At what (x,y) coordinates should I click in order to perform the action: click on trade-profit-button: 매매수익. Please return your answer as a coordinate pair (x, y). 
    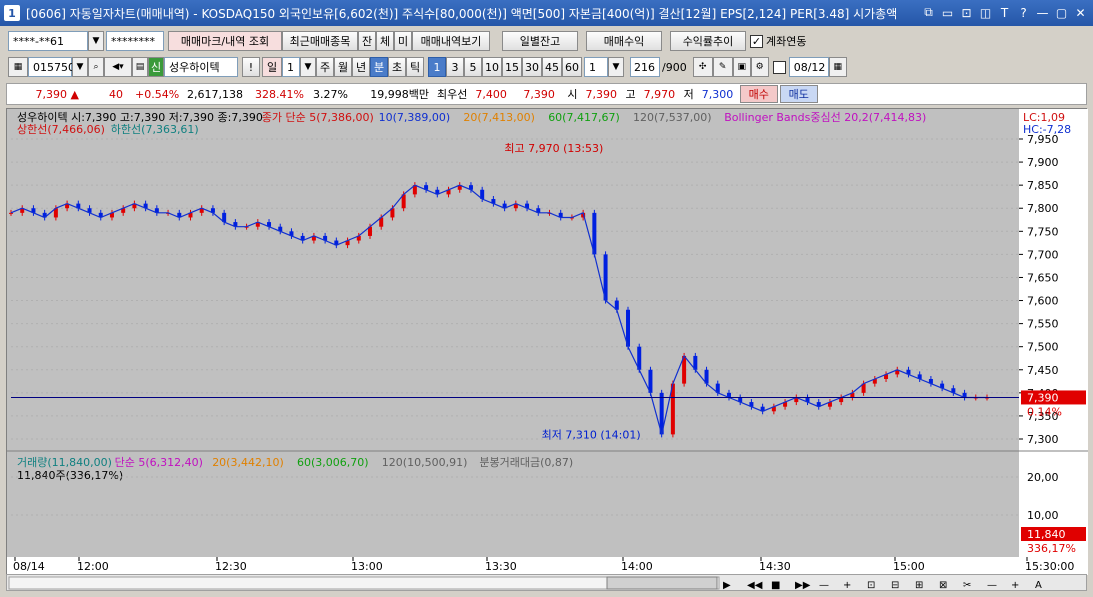
    Looking at the image, I should click on (624, 41).